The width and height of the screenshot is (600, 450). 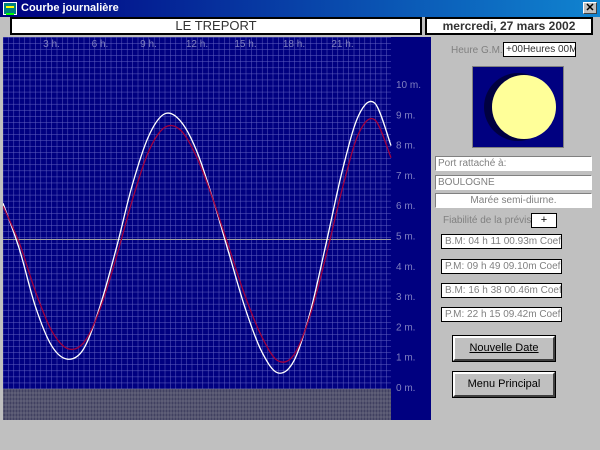 What do you see at coordinates (501, 241) in the screenshot?
I see `tide-row: B.M: 04 h 11 00.93m Coef :` at bounding box center [501, 241].